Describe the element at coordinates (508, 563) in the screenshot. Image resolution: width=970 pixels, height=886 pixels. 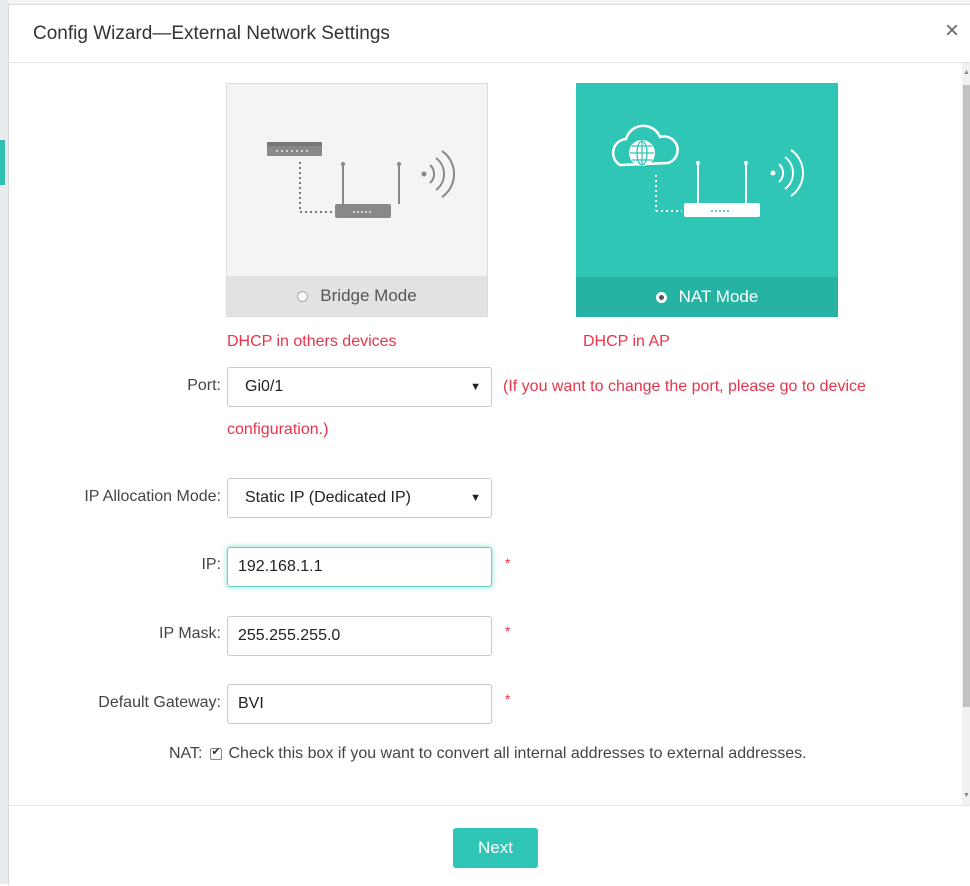
I see `ip-required-marker: *` at that location.